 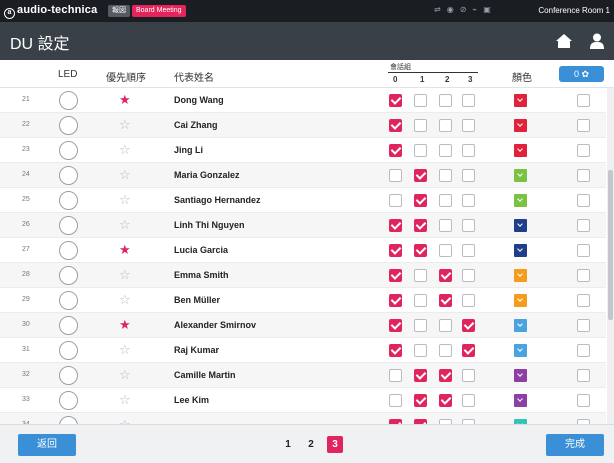 What do you see at coordinates (575, 445) in the screenshot?
I see `done-button: 完成` at bounding box center [575, 445].